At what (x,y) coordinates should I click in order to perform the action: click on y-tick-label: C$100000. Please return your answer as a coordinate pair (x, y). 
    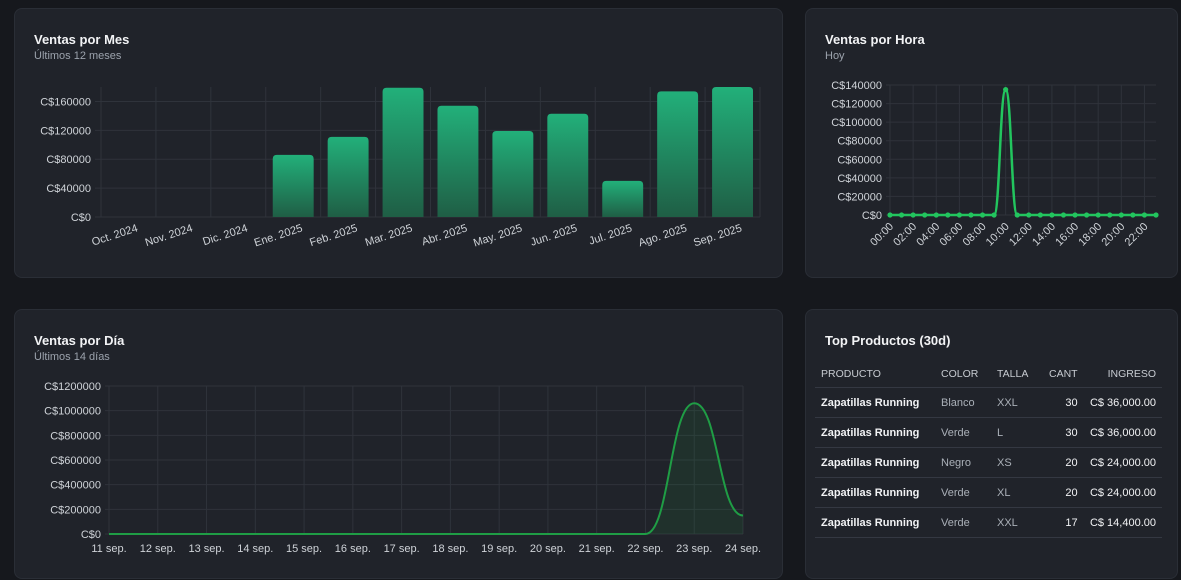
    Looking at the image, I should click on (856, 123).